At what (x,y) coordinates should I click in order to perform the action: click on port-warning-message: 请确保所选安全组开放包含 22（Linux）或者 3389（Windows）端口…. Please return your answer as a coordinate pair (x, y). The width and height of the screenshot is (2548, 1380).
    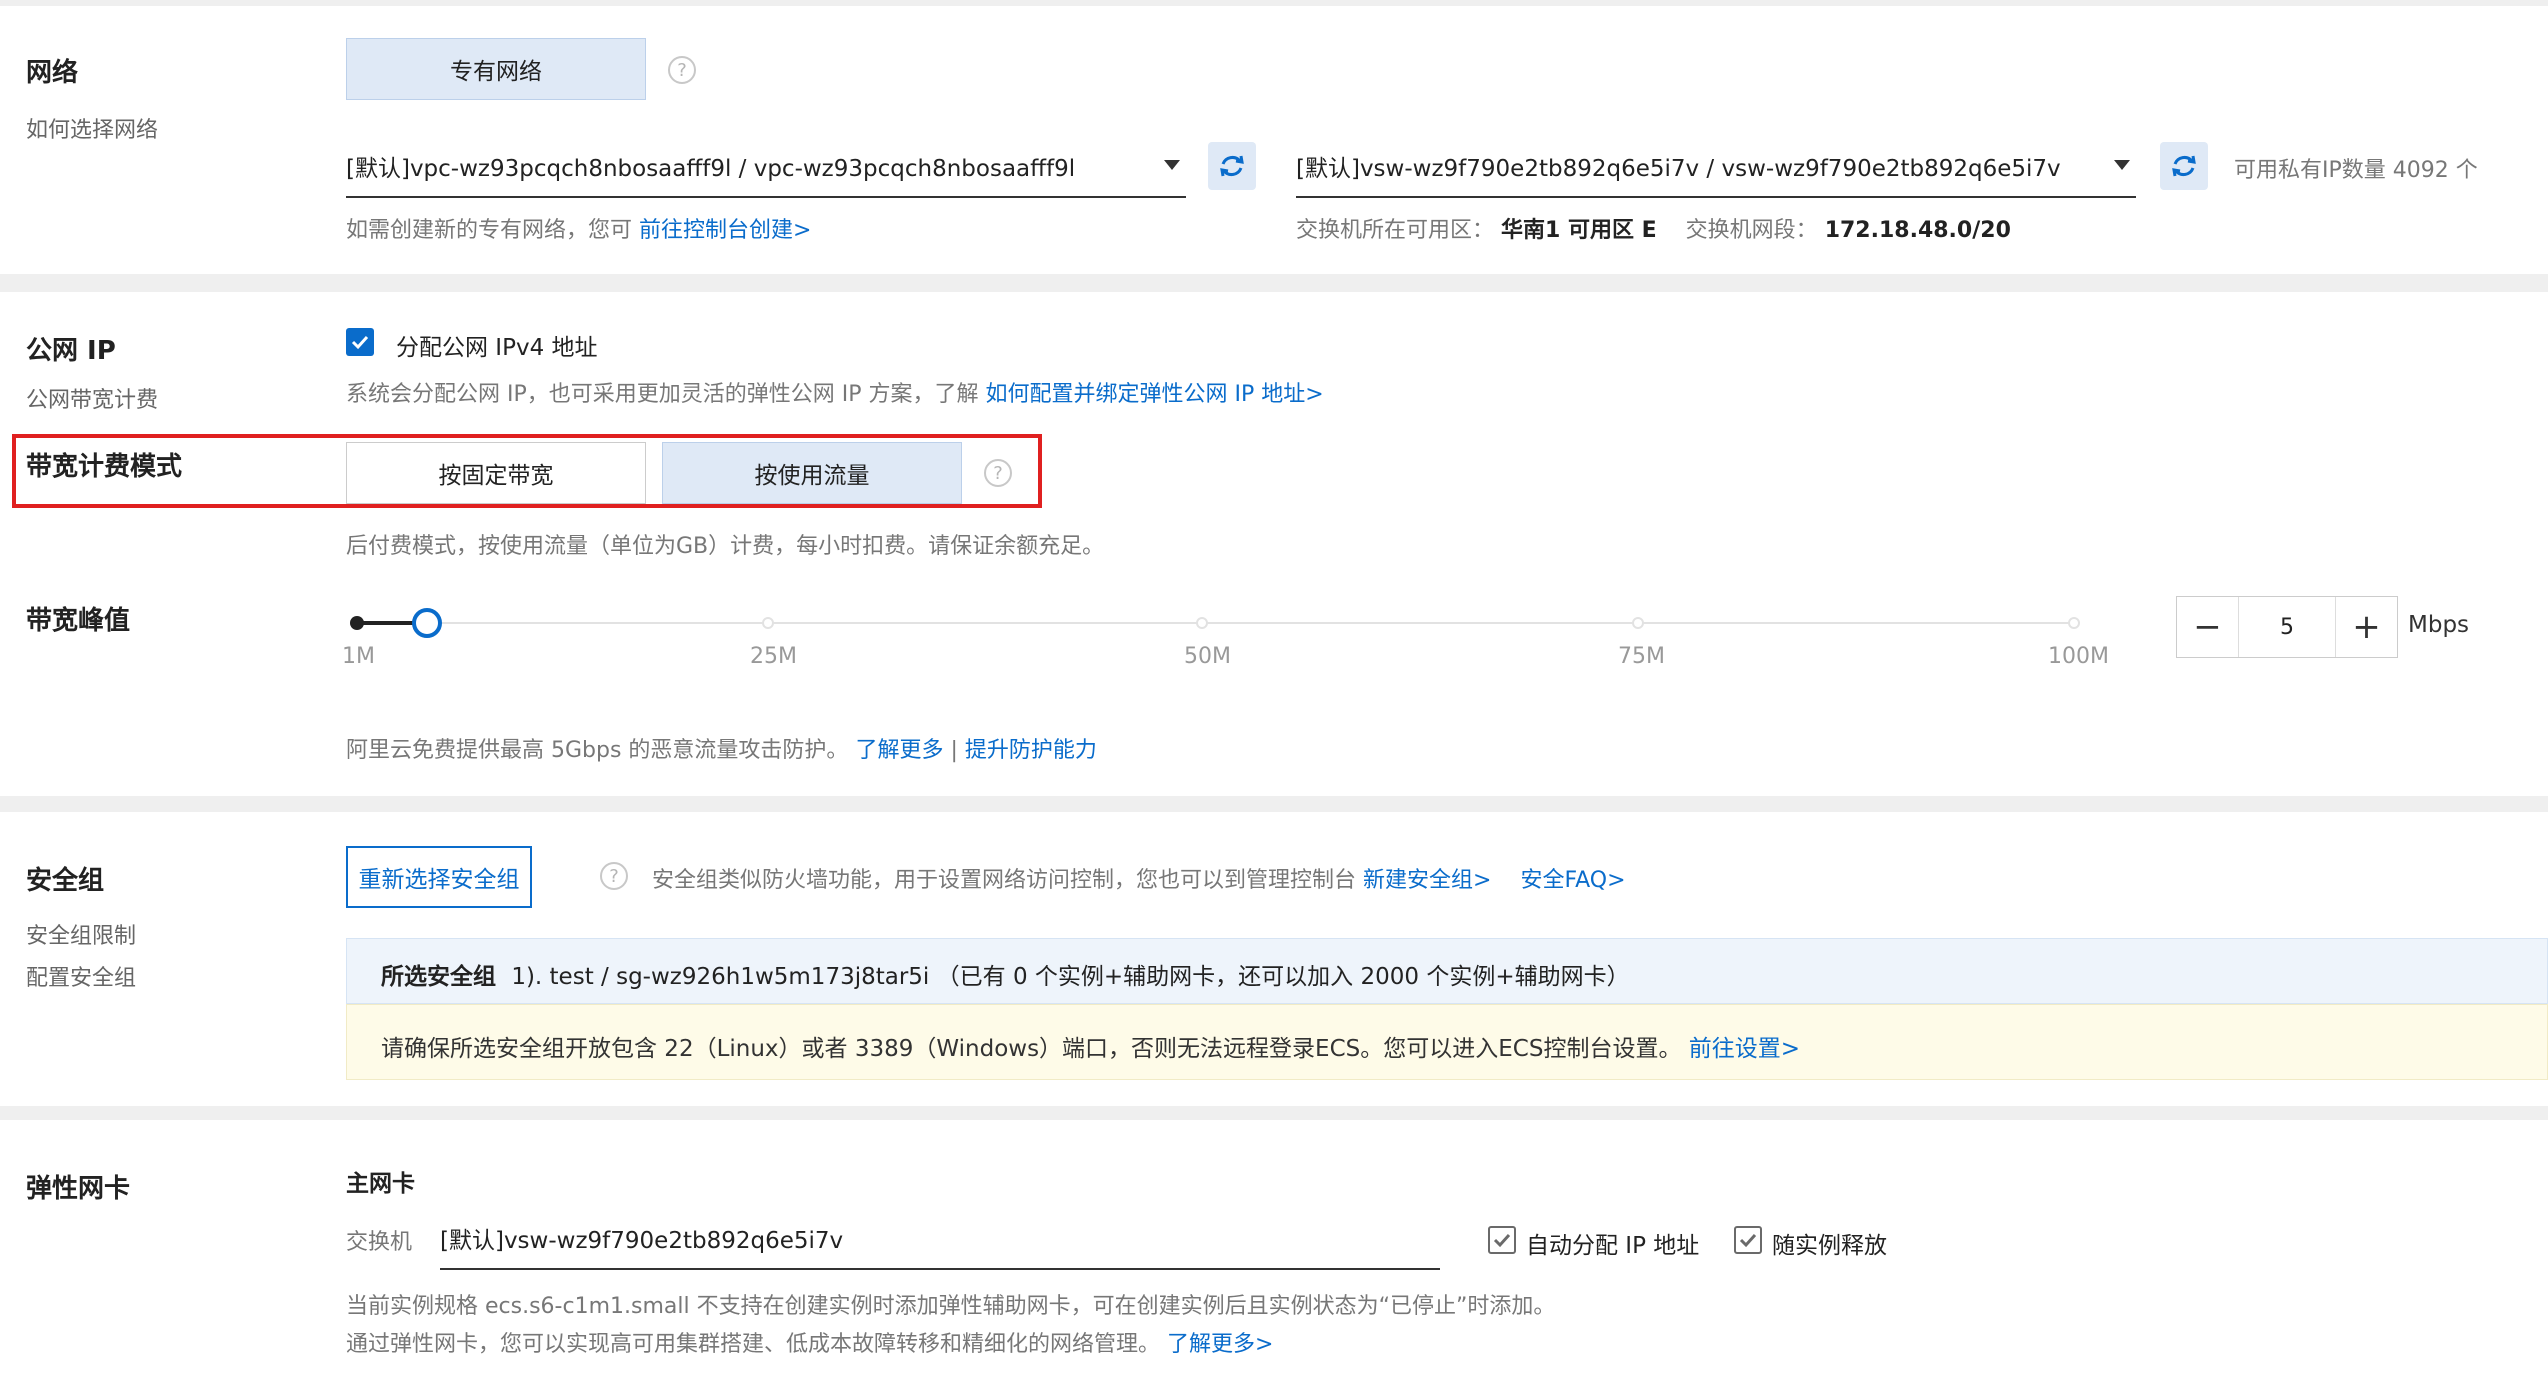
    Looking at the image, I should click on (1031, 1049).